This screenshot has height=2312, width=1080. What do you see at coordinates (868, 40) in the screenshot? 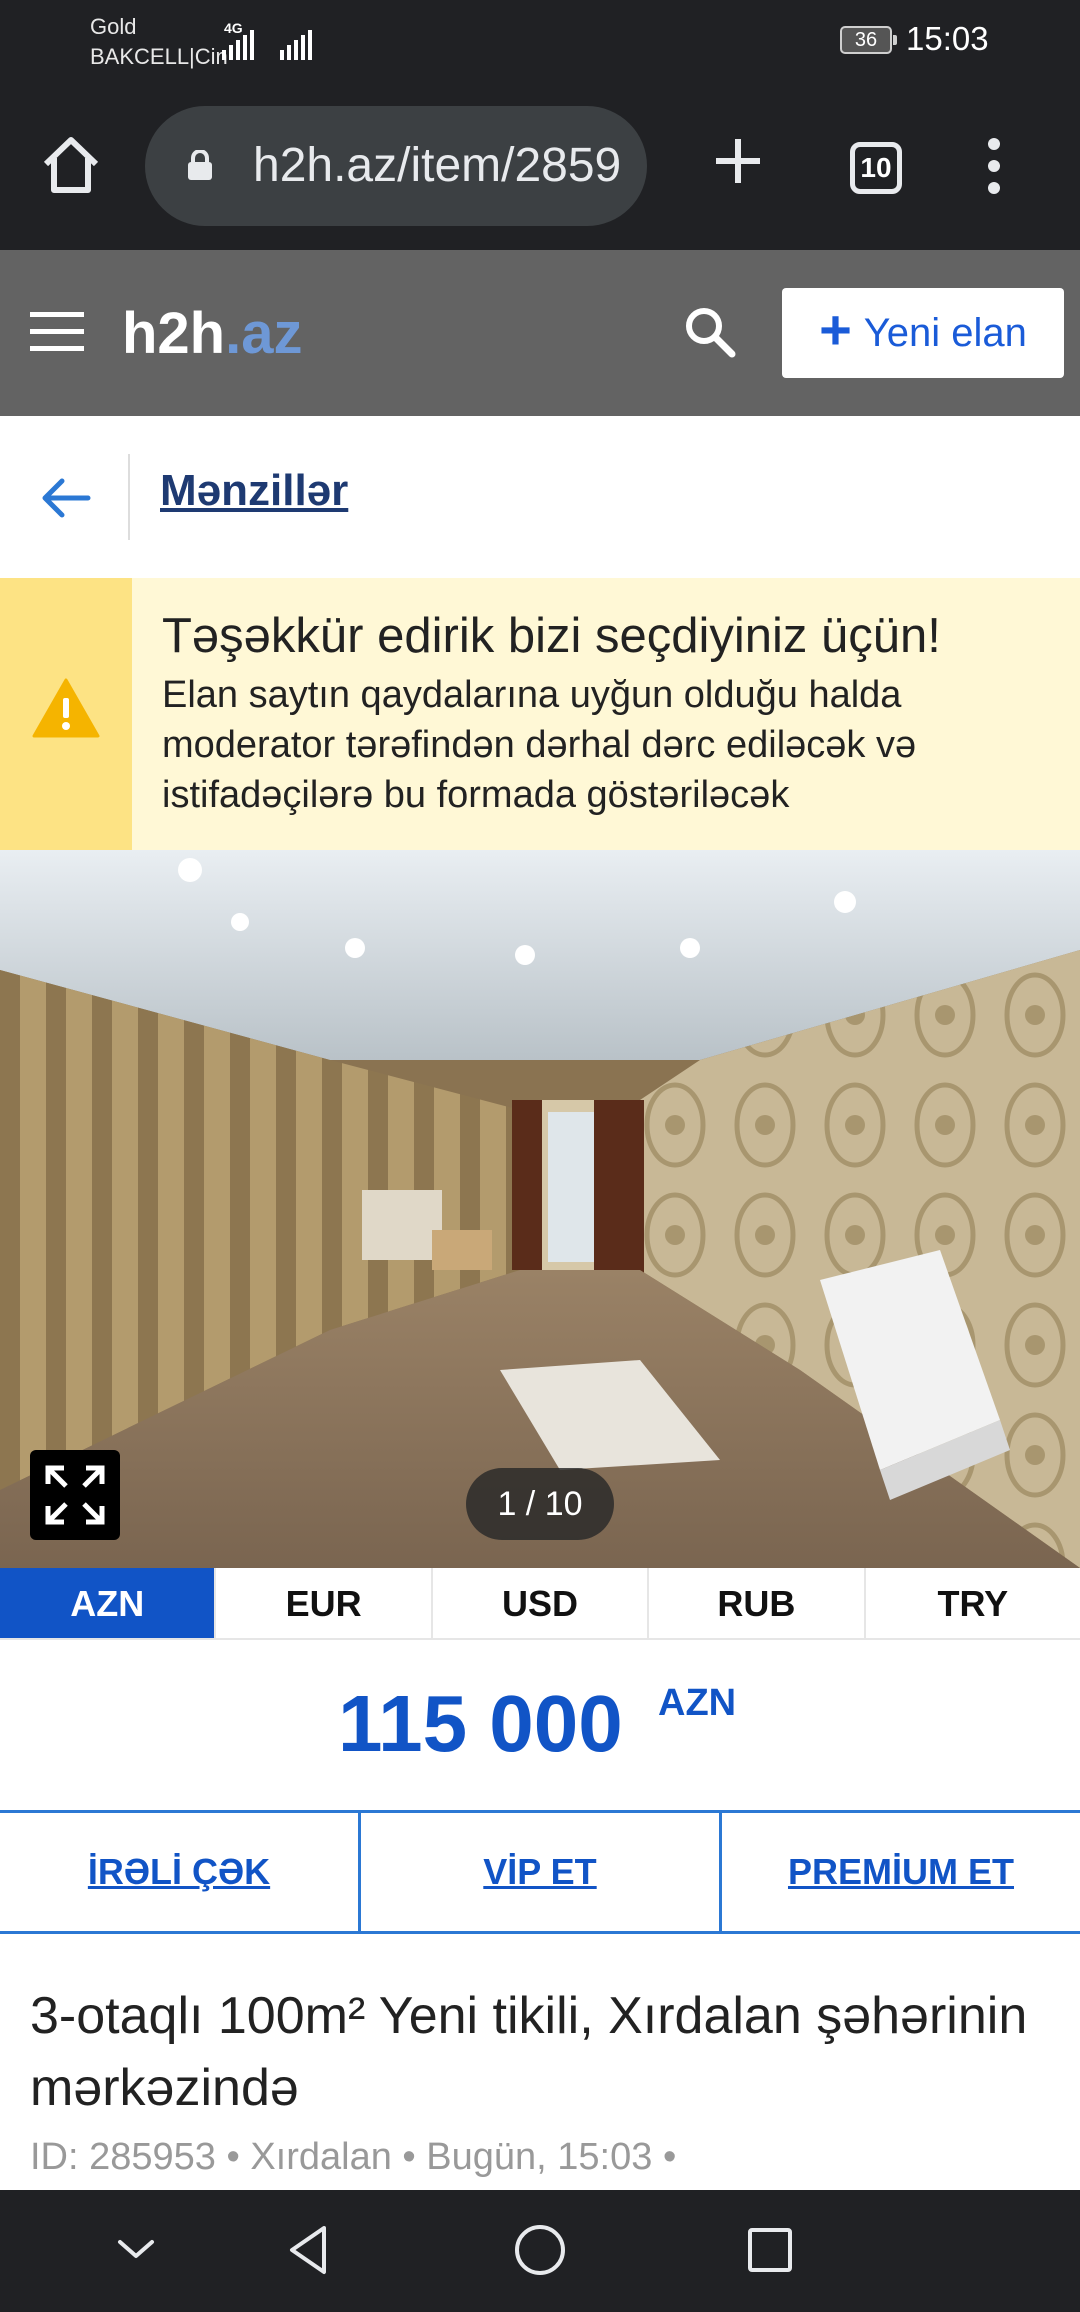
I see `battery-icon: 36` at bounding box center [868, 40].